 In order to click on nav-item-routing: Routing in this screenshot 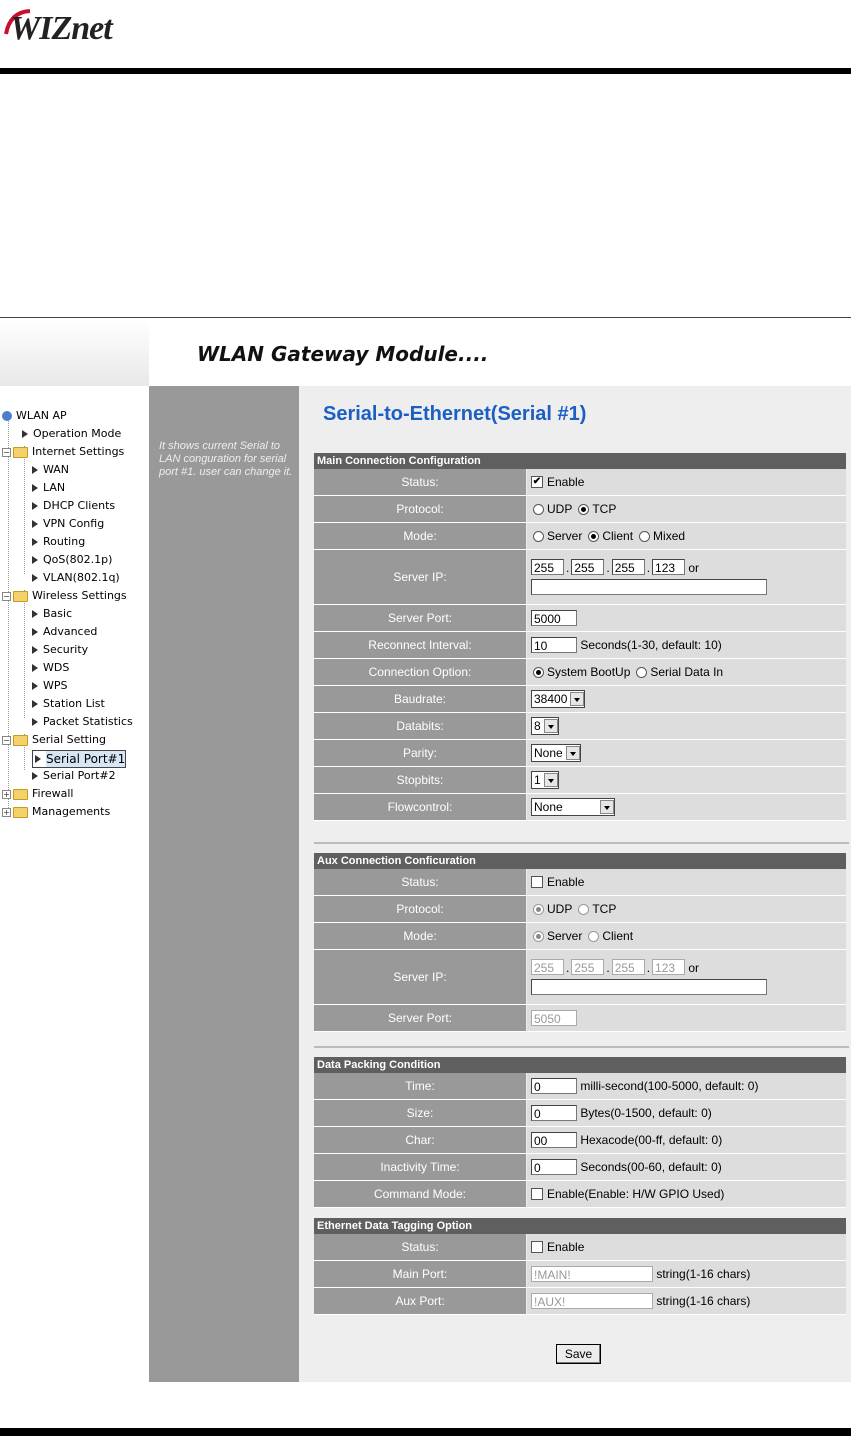, I will do `click(58, 542)`.